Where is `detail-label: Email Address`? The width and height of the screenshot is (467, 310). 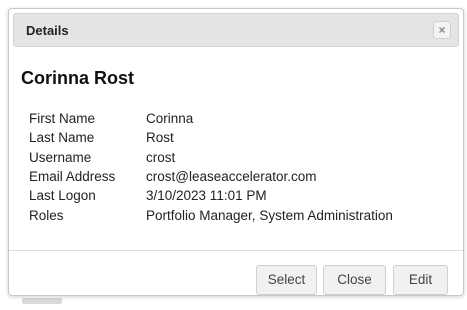 detail-label: Email Address is located at coordinates (72, 177).